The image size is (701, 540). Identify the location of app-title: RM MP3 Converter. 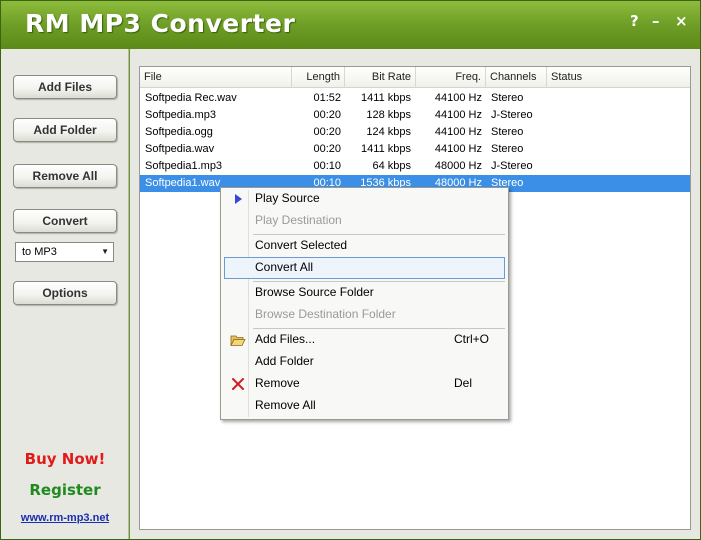
(160, 23).